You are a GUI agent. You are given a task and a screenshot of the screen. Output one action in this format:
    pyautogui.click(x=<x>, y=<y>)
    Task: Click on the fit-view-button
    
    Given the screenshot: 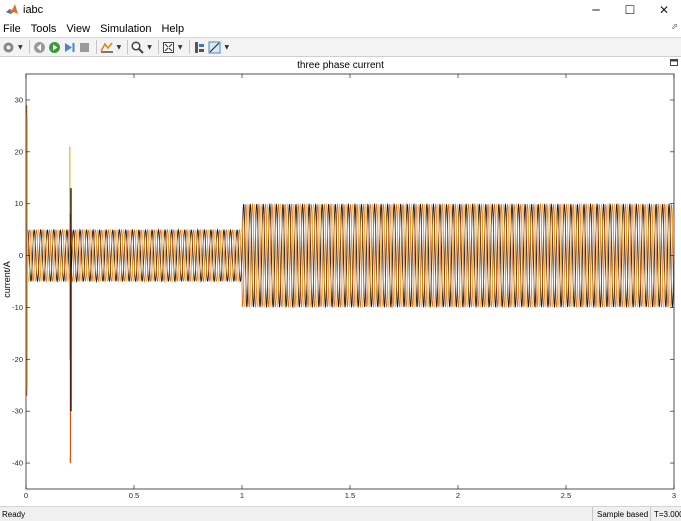 What is the action you would take?
    pyautogui.click(x=168, y=47)
    